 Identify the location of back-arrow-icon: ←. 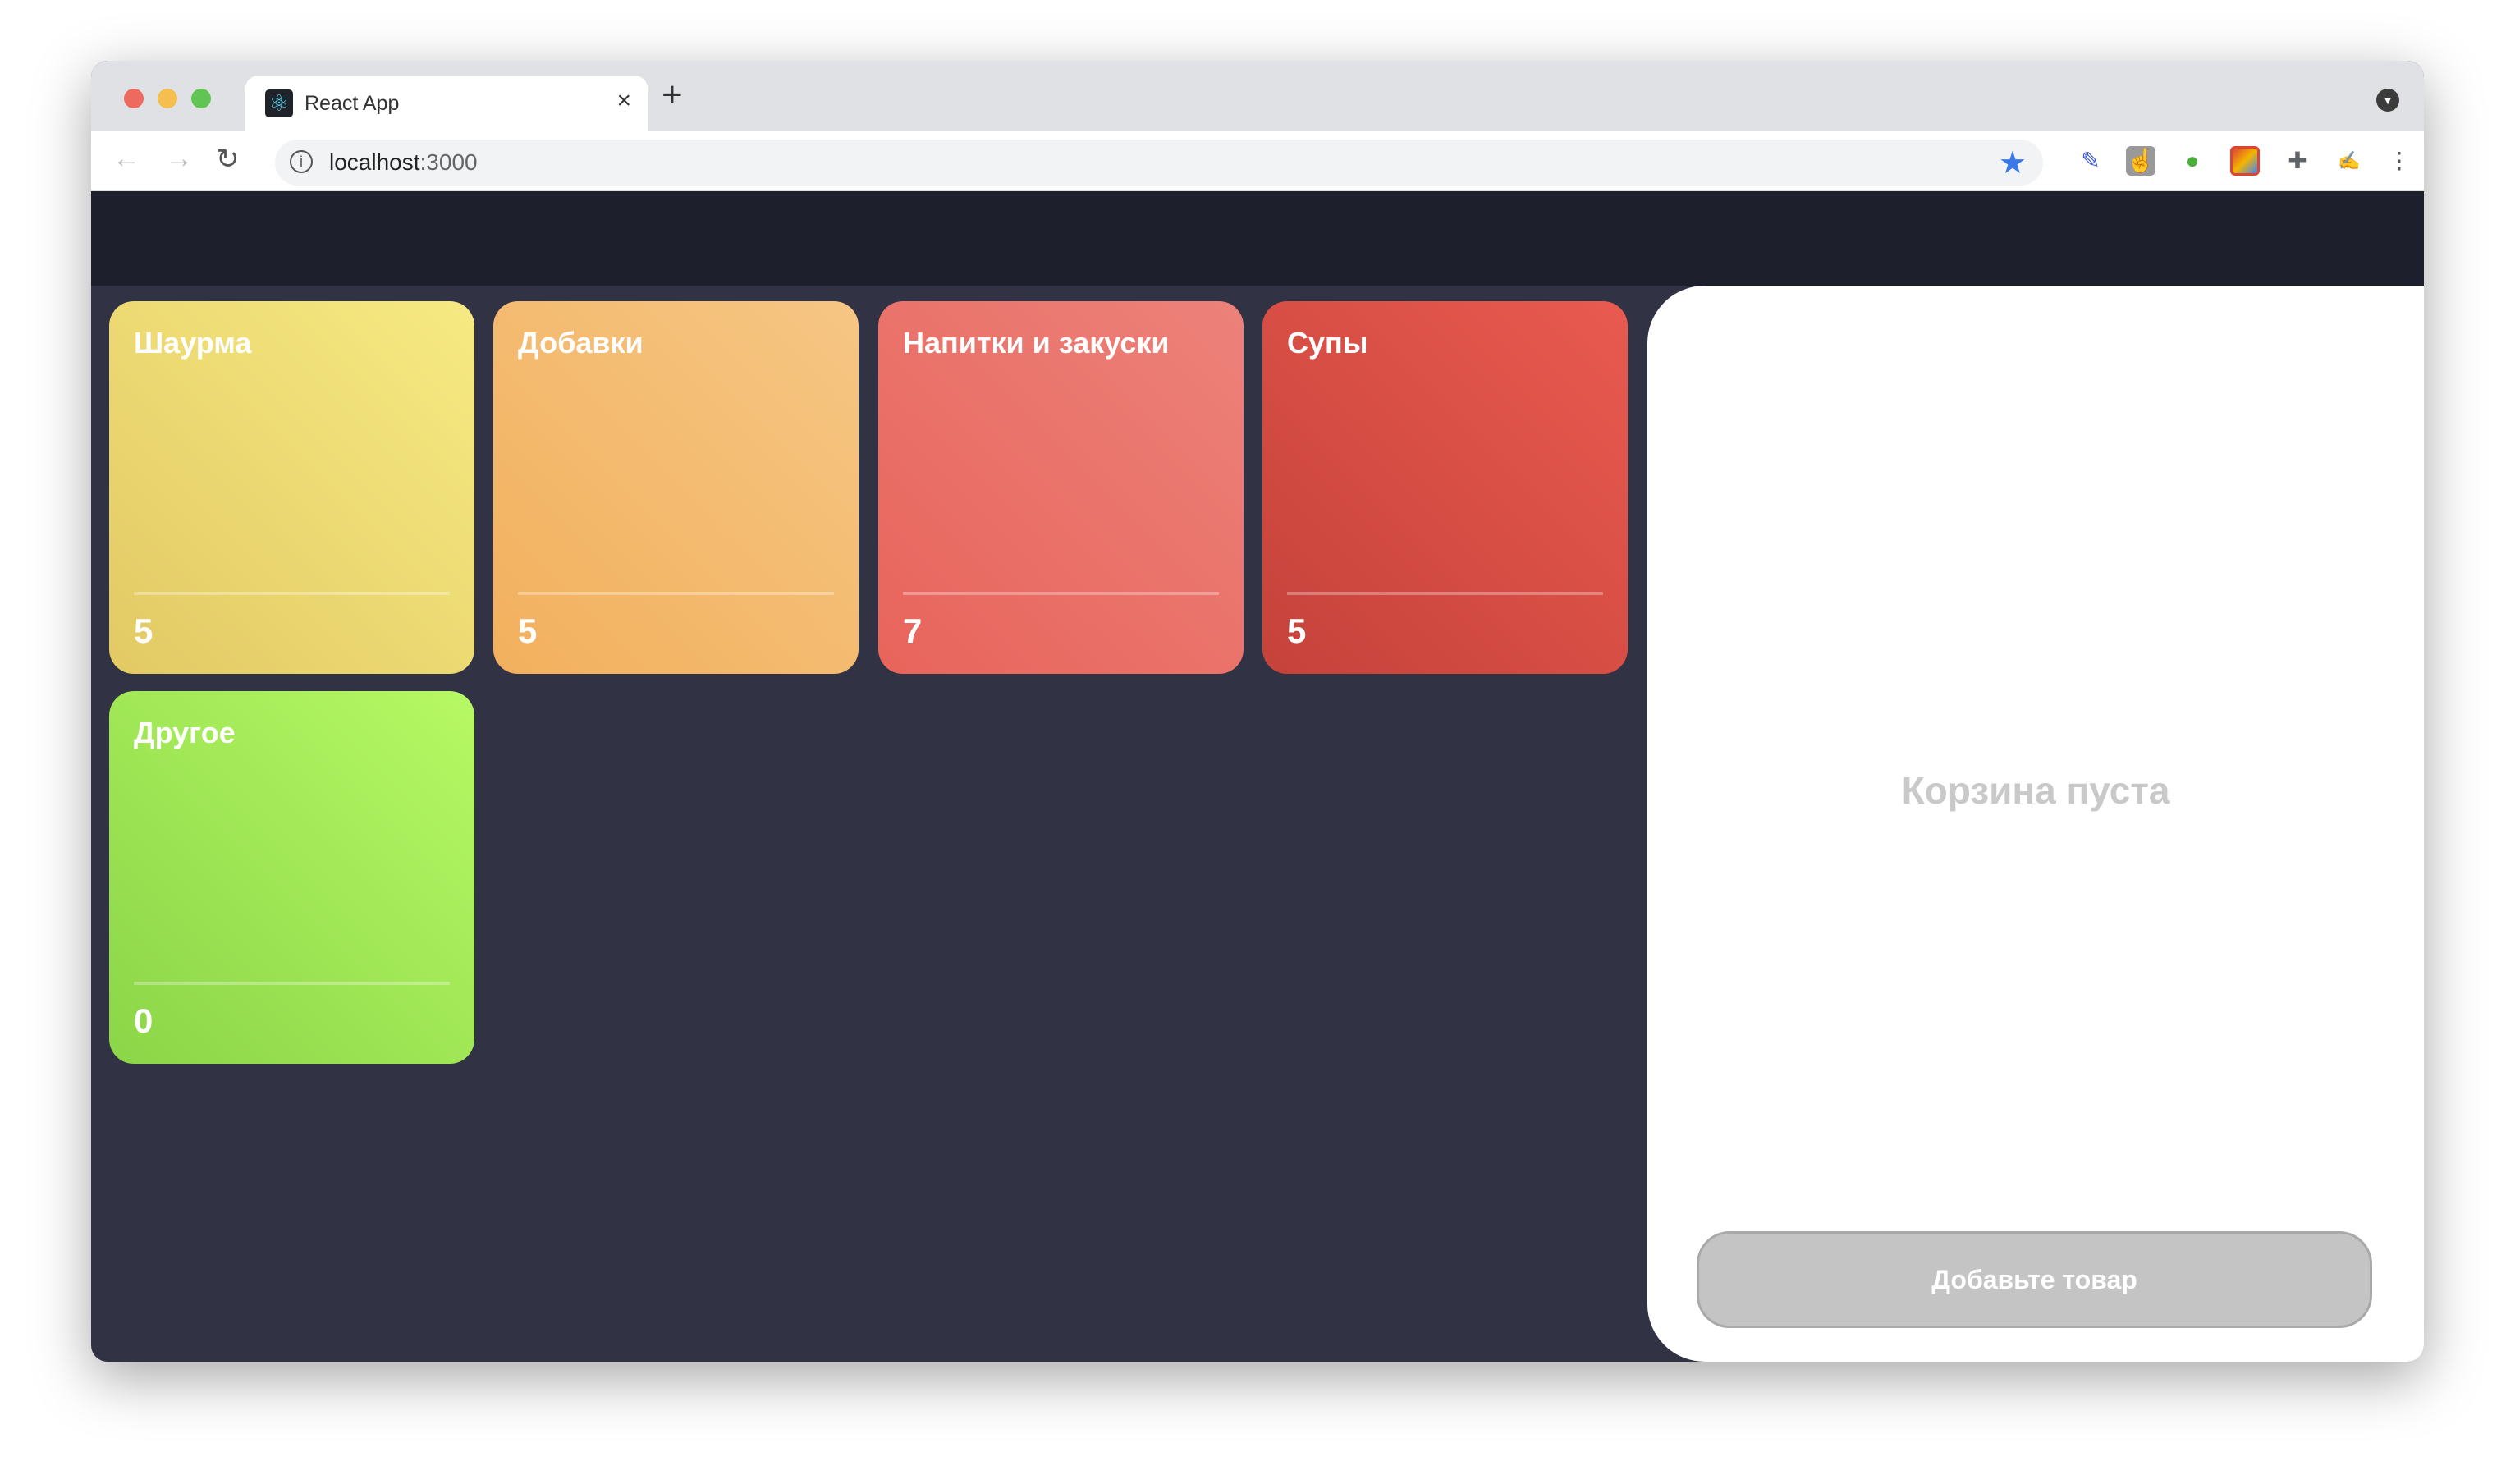
(126, 159).